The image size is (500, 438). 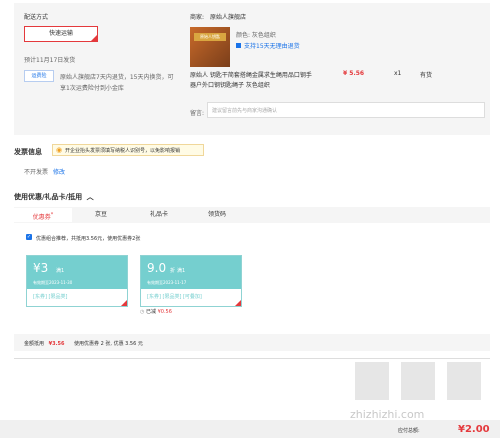 I want to click on shipping-method-button: 快速运输, so click(x=61, y=34).